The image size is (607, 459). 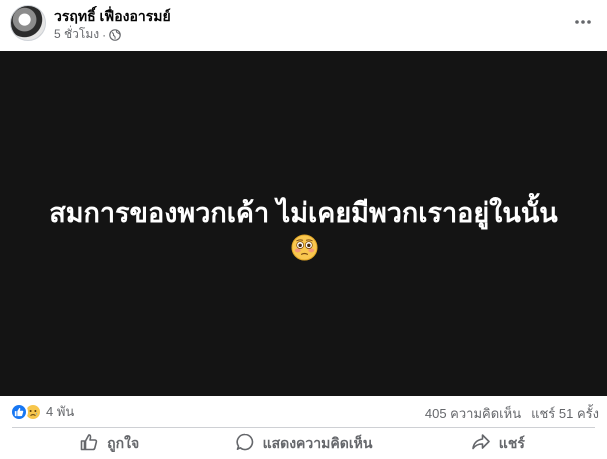 What do you see at coordinates (42, 411) in the screenshot?
I see `reactions-summary: 4 พัน` at bounding box center [42, 411].